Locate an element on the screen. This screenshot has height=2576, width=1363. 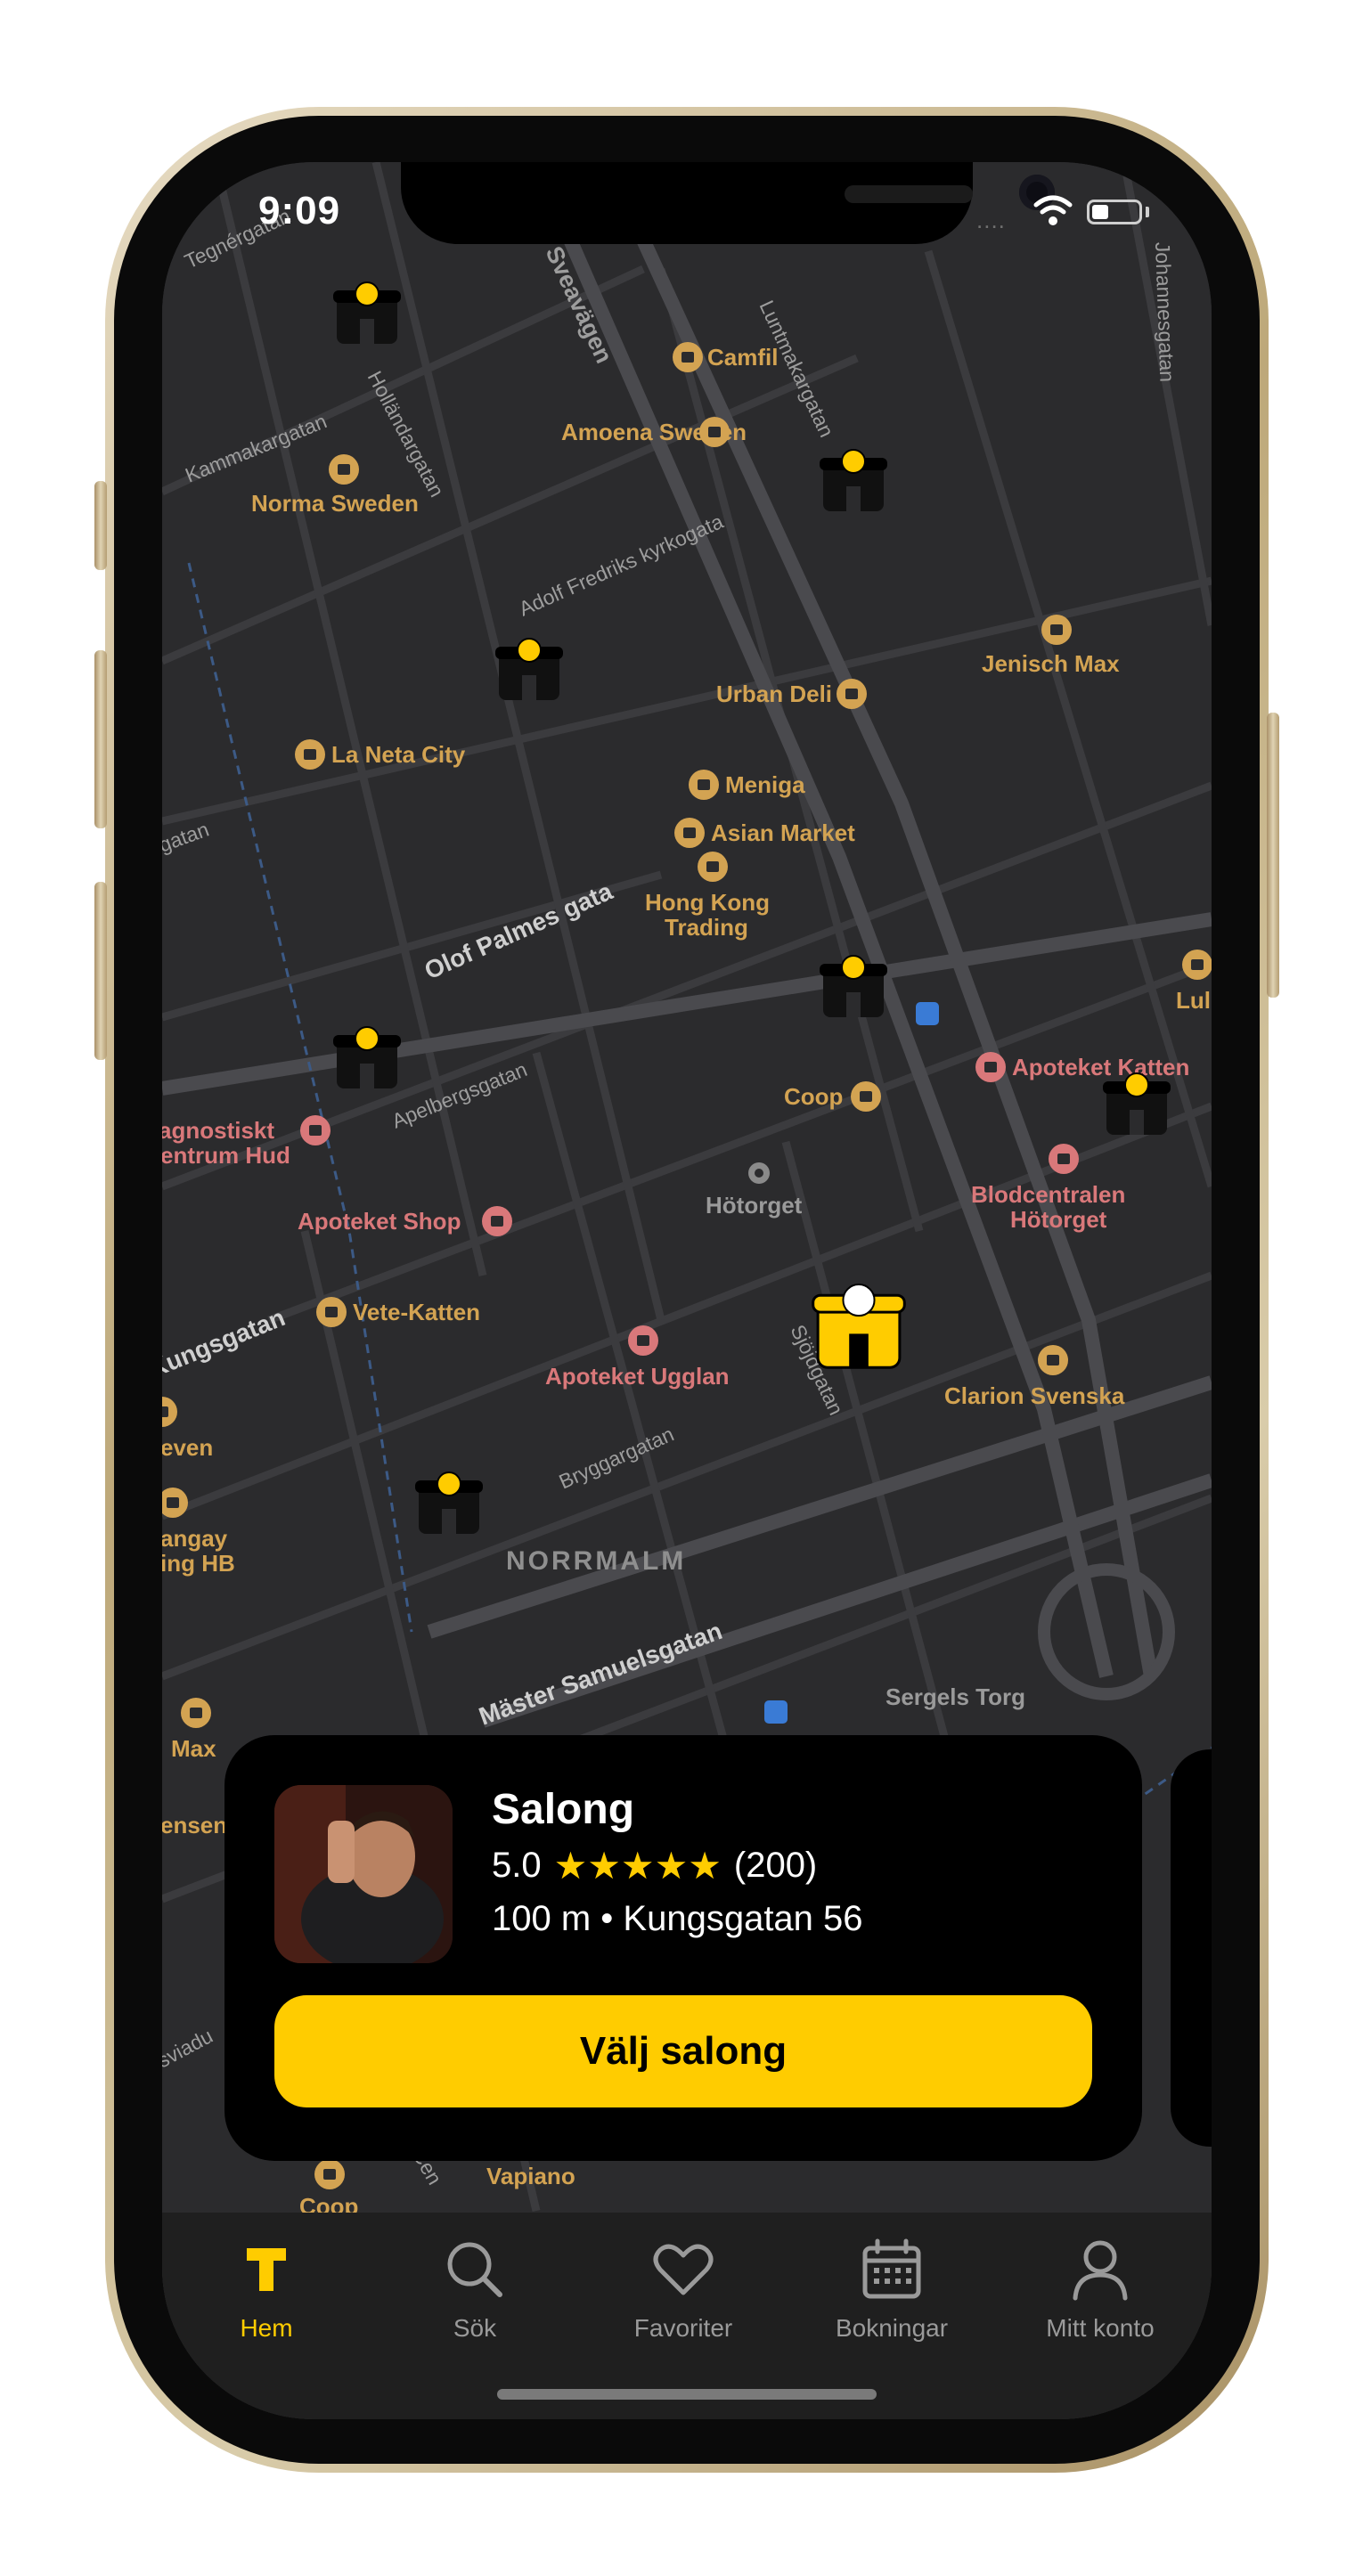
poi-label: Hötorget is located at coordinates (1059, 1220).